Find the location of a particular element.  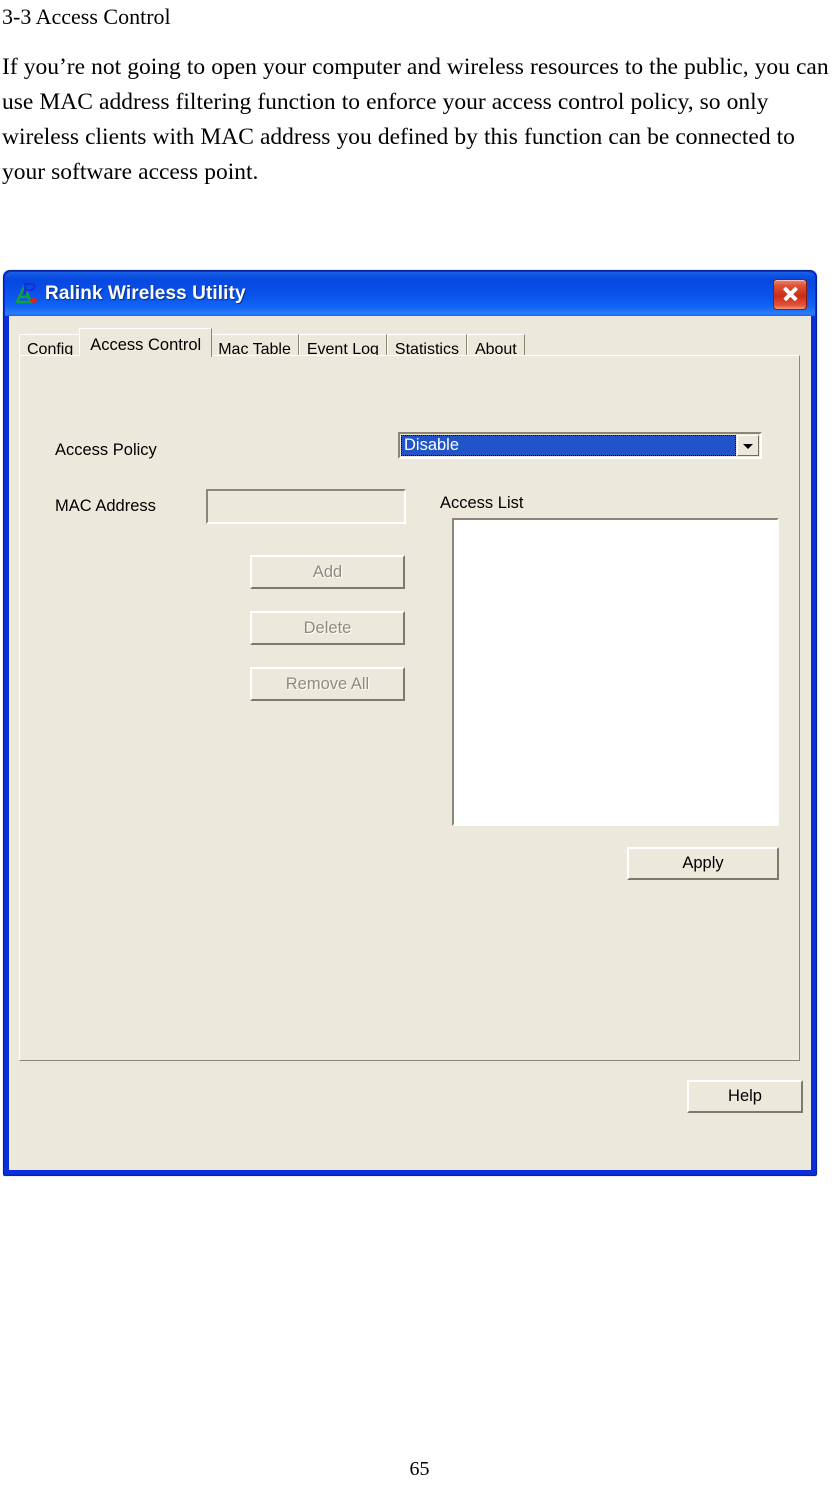

chevron-down-icon is located at coordinates (748, 445).